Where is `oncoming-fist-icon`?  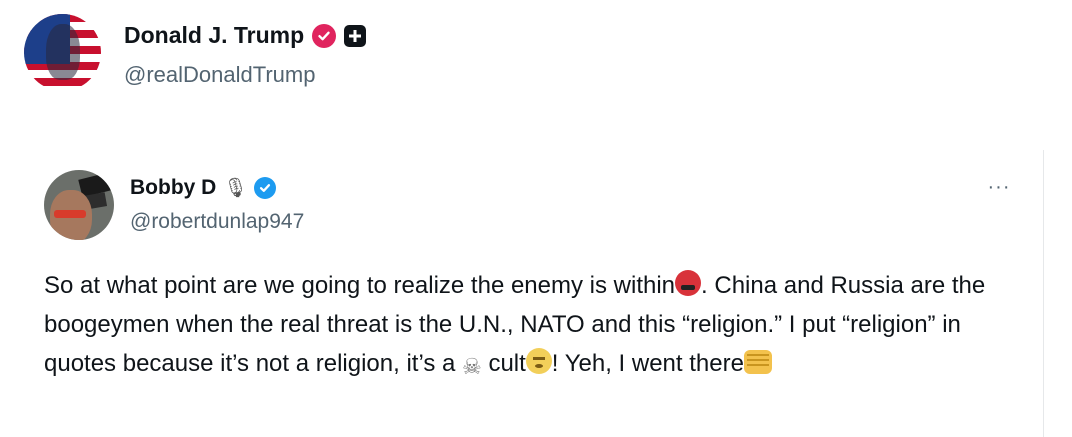 oncoming-fist-icon is located at coordinates (757, 362).